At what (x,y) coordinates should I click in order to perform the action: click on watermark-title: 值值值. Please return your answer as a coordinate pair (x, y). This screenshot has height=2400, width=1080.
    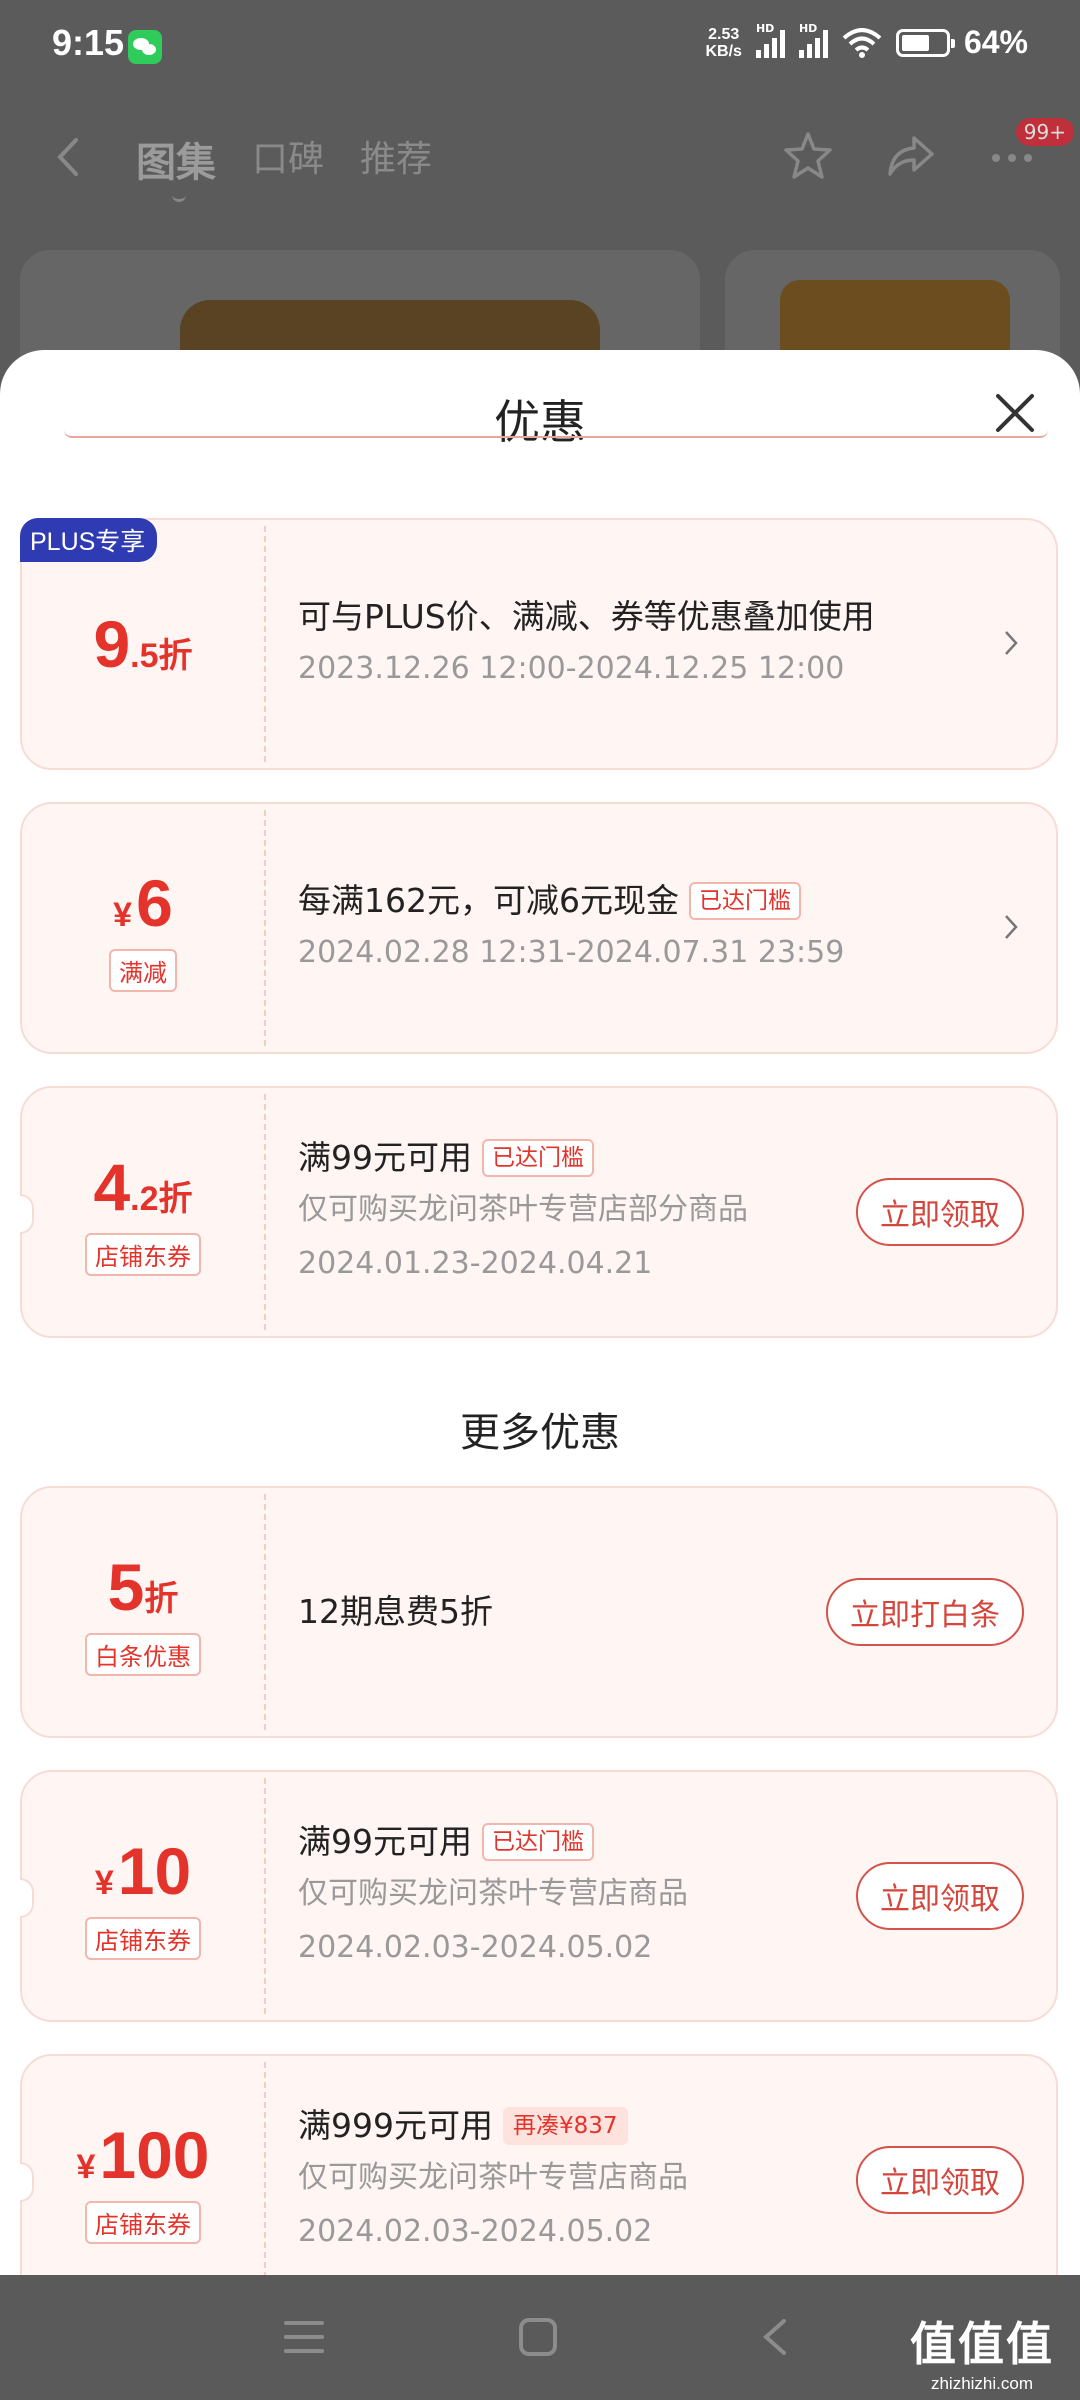
    Looking at the image, I should click on (982, 2344).